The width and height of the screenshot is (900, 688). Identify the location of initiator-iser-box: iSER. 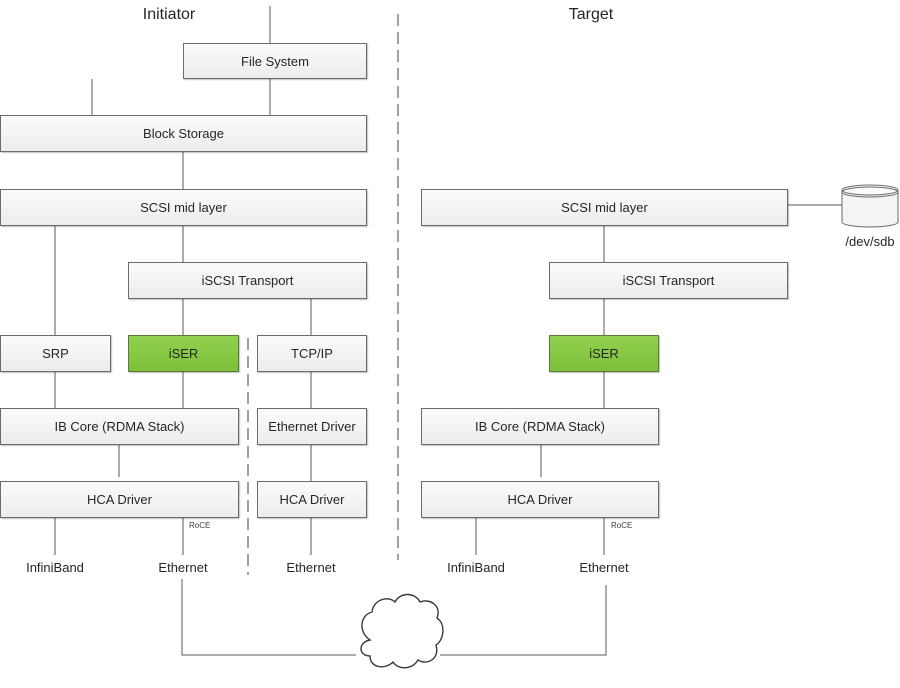
(183, 353).